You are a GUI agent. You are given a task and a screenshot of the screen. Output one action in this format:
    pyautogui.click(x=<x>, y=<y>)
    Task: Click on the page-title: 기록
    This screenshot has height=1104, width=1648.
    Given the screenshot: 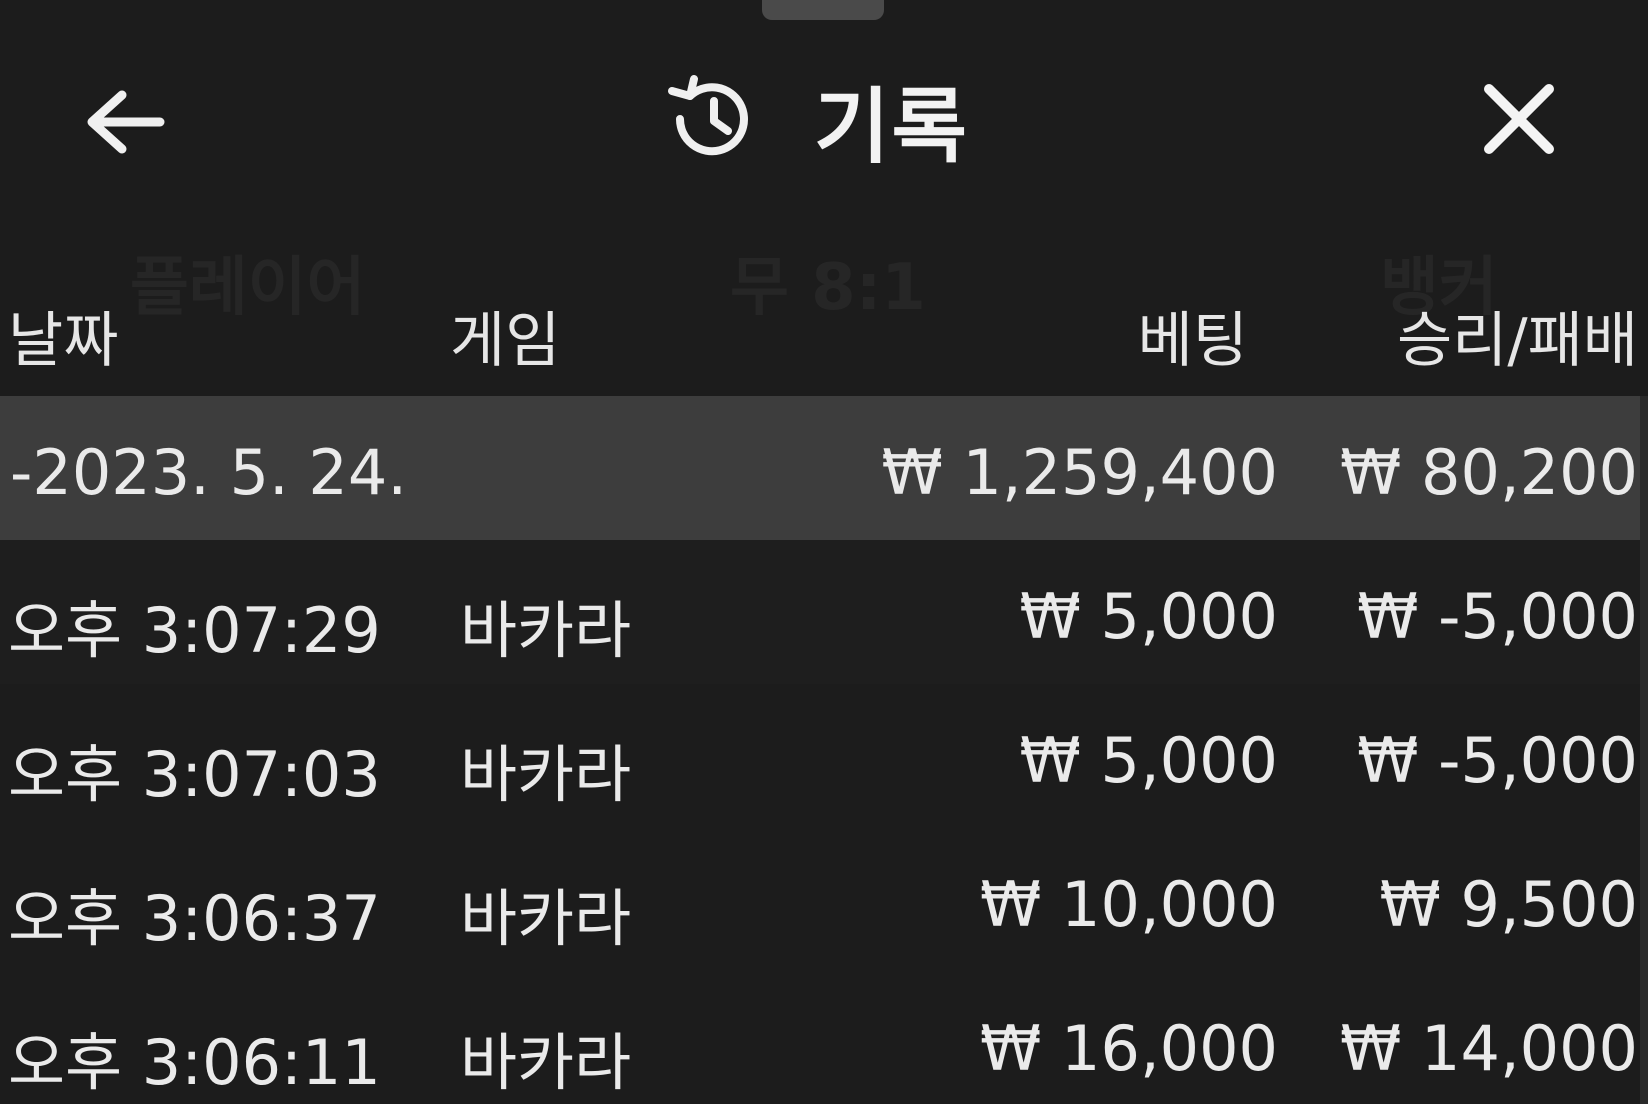 What is the action you would take?
    pyautogui.click(x=891, y=127)
    